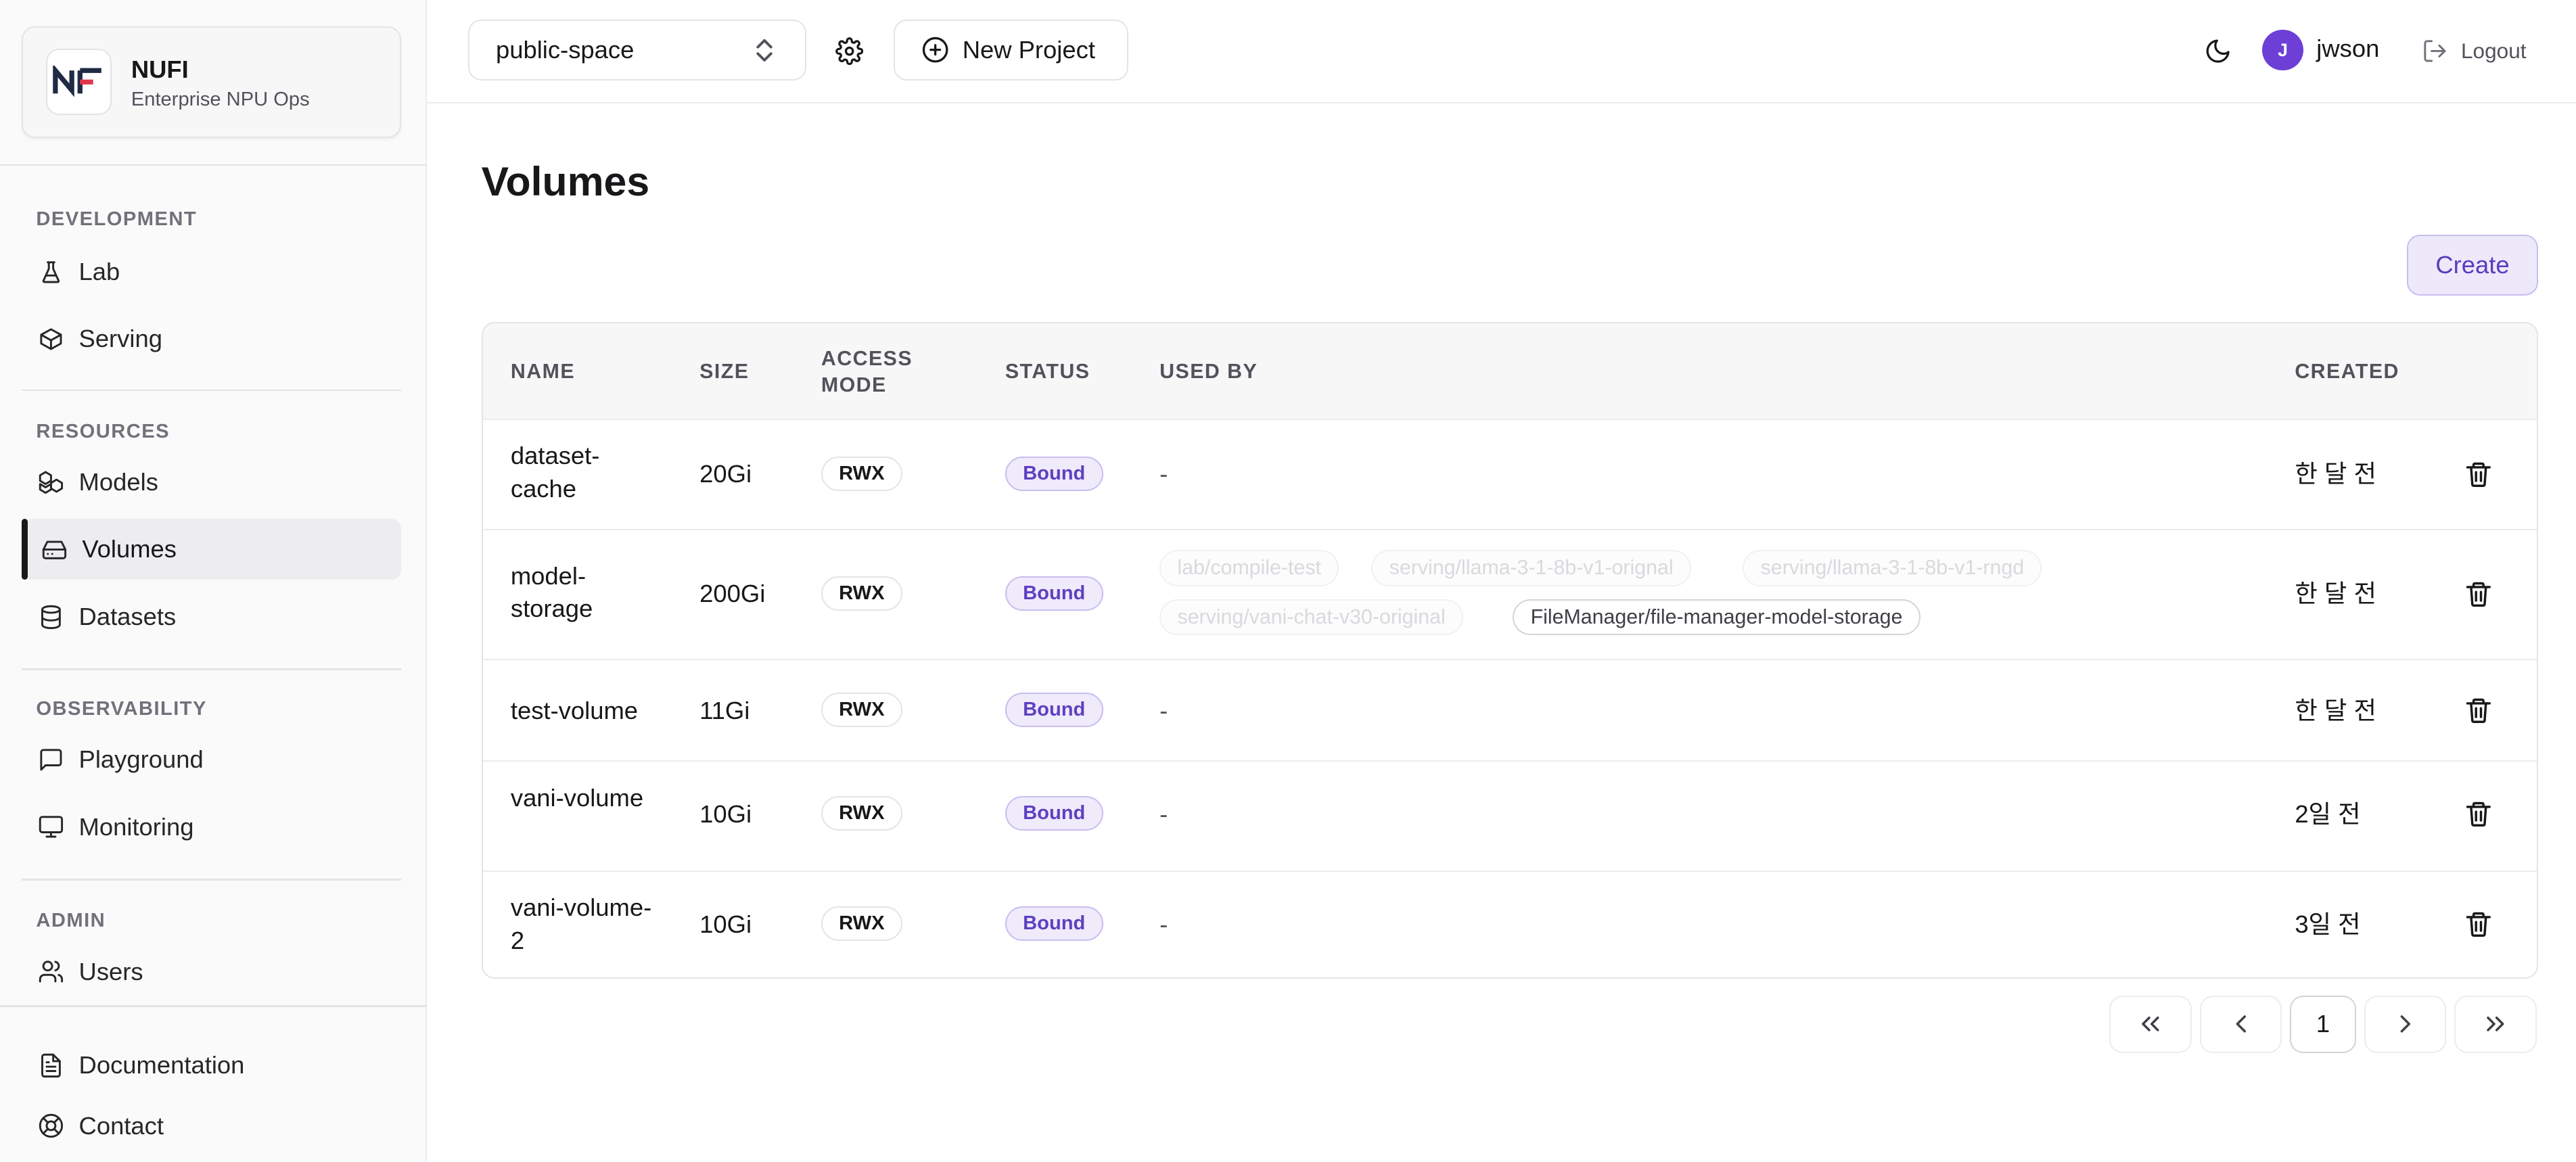 The image size is (2576, 1162). What do you see at coordinates (1716, 617) in the screenshot?
I see `used-by-chip: FileManager/file-manager-model-storage` at bounding box center [1716, 617].